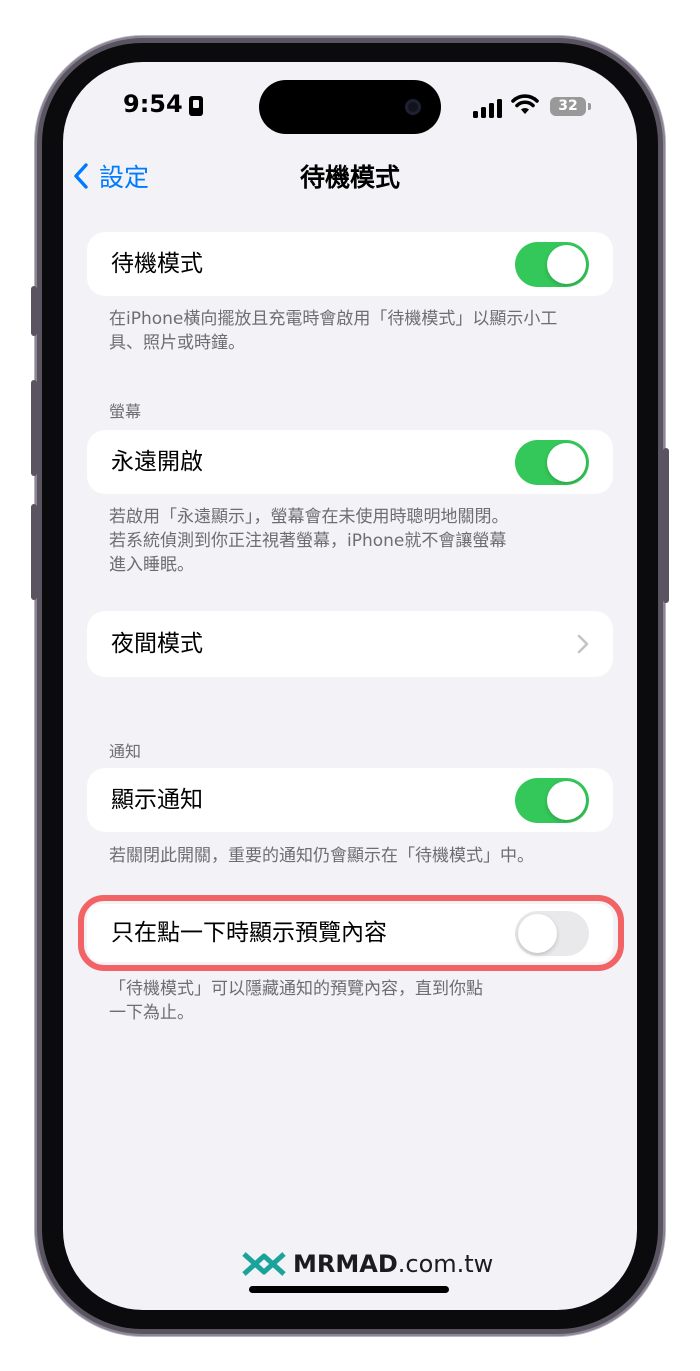 This screenshot has width=700, height=1371. What do you see at coordinates (321, 856) in the screenshot?
I see `show-notifications-footnote: 若關閉此開關，重要的通知仍會顯示在「待機模式」中。` at bounding box center [321, 856].